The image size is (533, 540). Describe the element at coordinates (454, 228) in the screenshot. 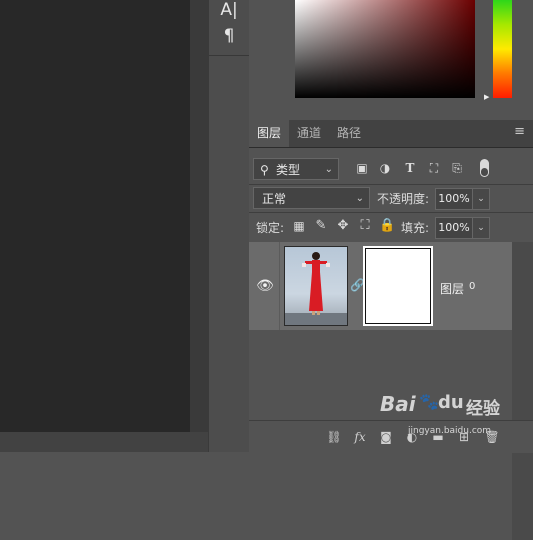

I see `fill-value: 100%` at that location.